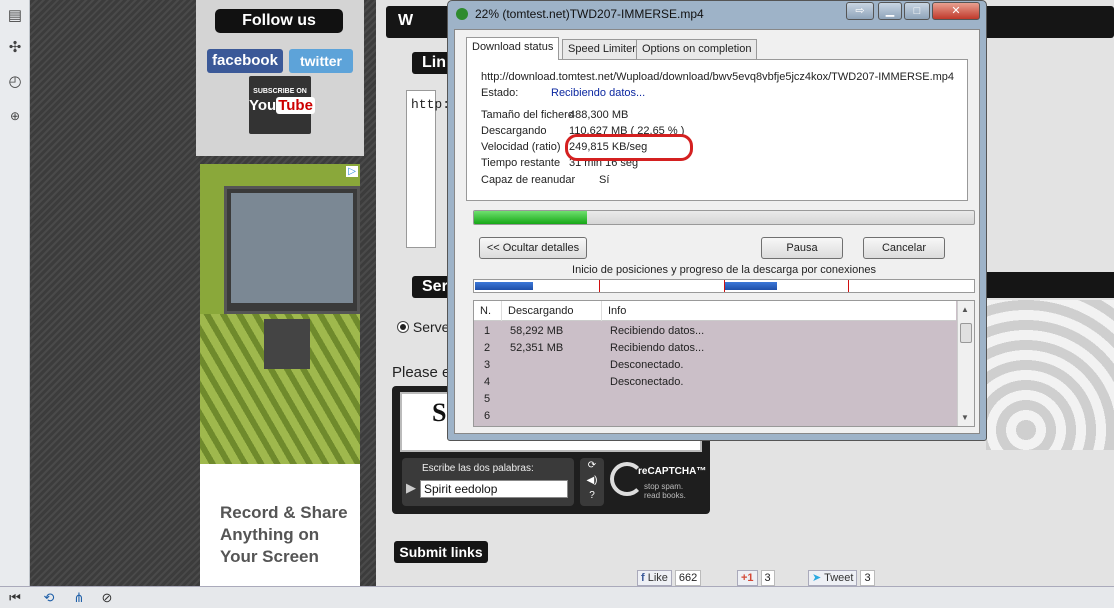 The image size is (1114, 608). Describe the element at coordinates (441, 552) in the screenshot. I see `submit-links-button: Submit links` at that location.